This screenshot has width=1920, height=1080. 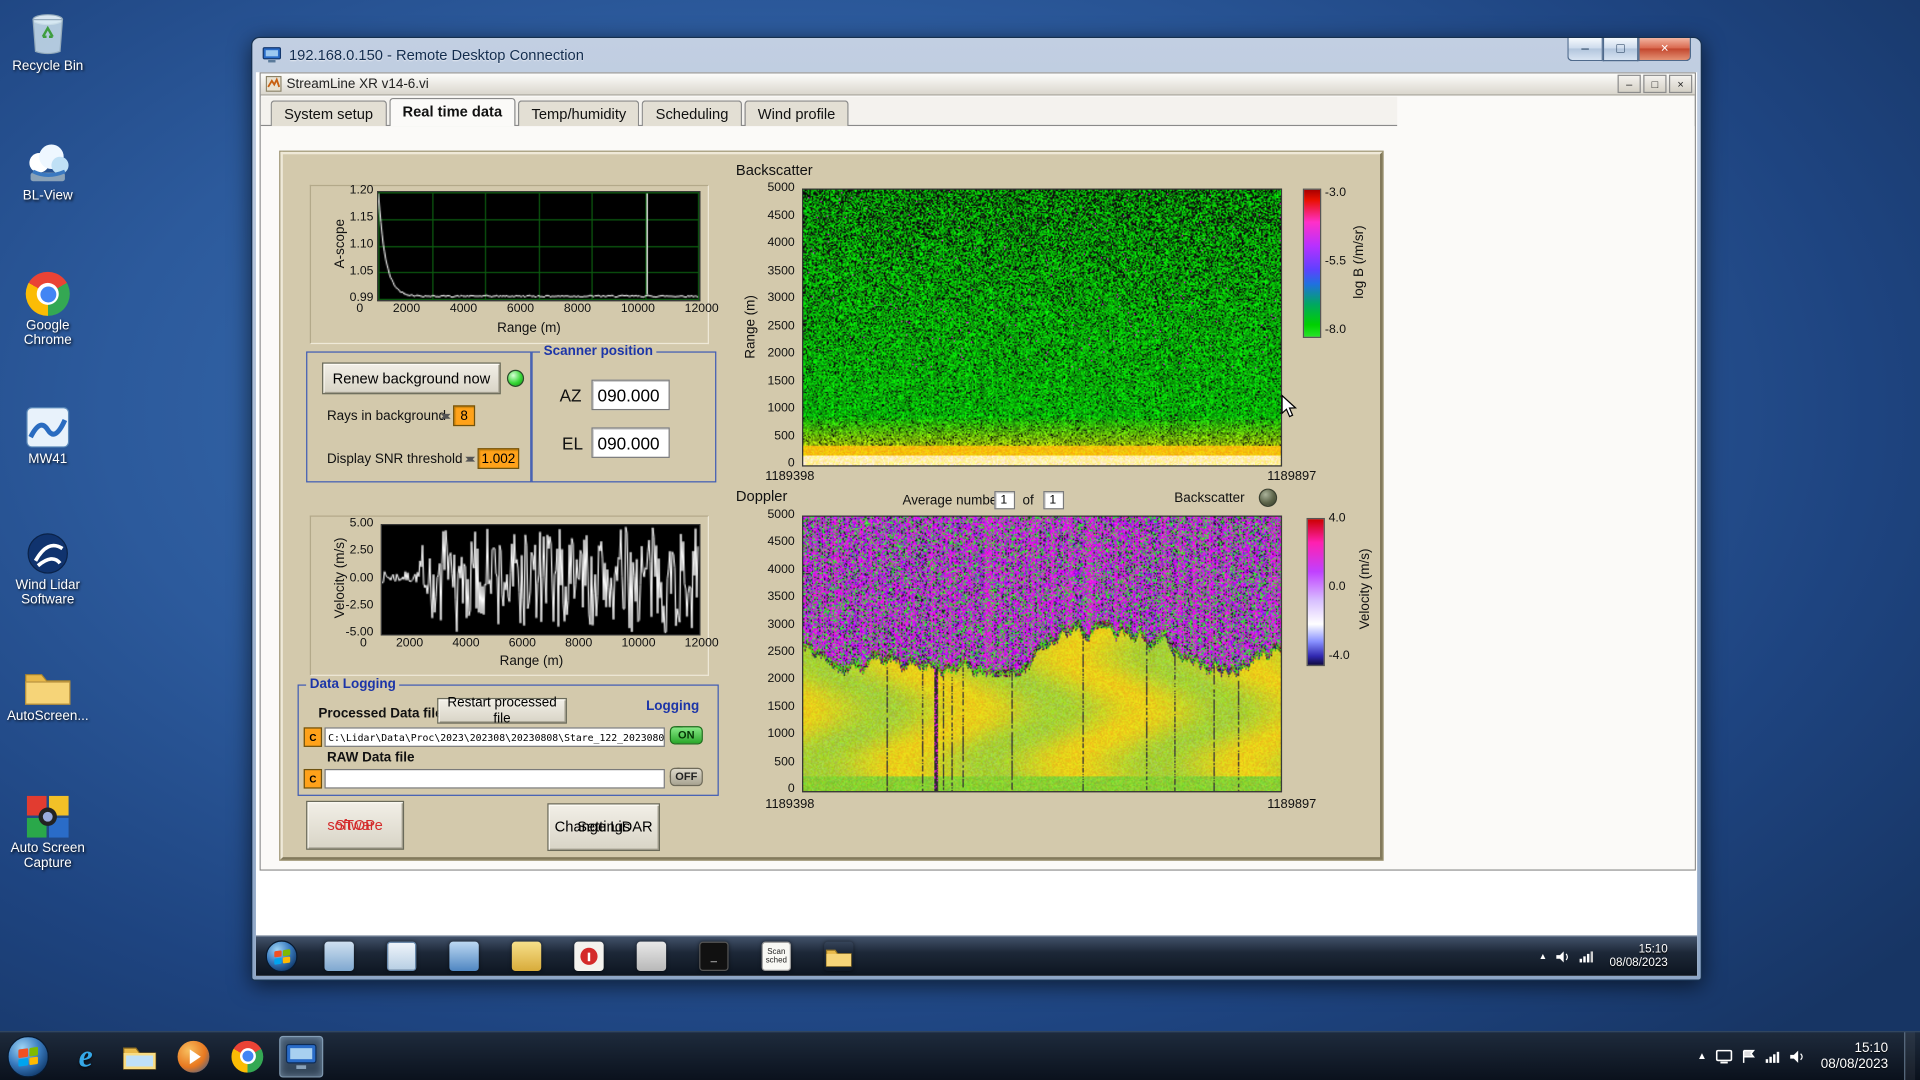 What do you see at coordinates (1620, 49) in the screenshot?
I see `rdp-maximize-button: □` at bounding box center [1620, 49].